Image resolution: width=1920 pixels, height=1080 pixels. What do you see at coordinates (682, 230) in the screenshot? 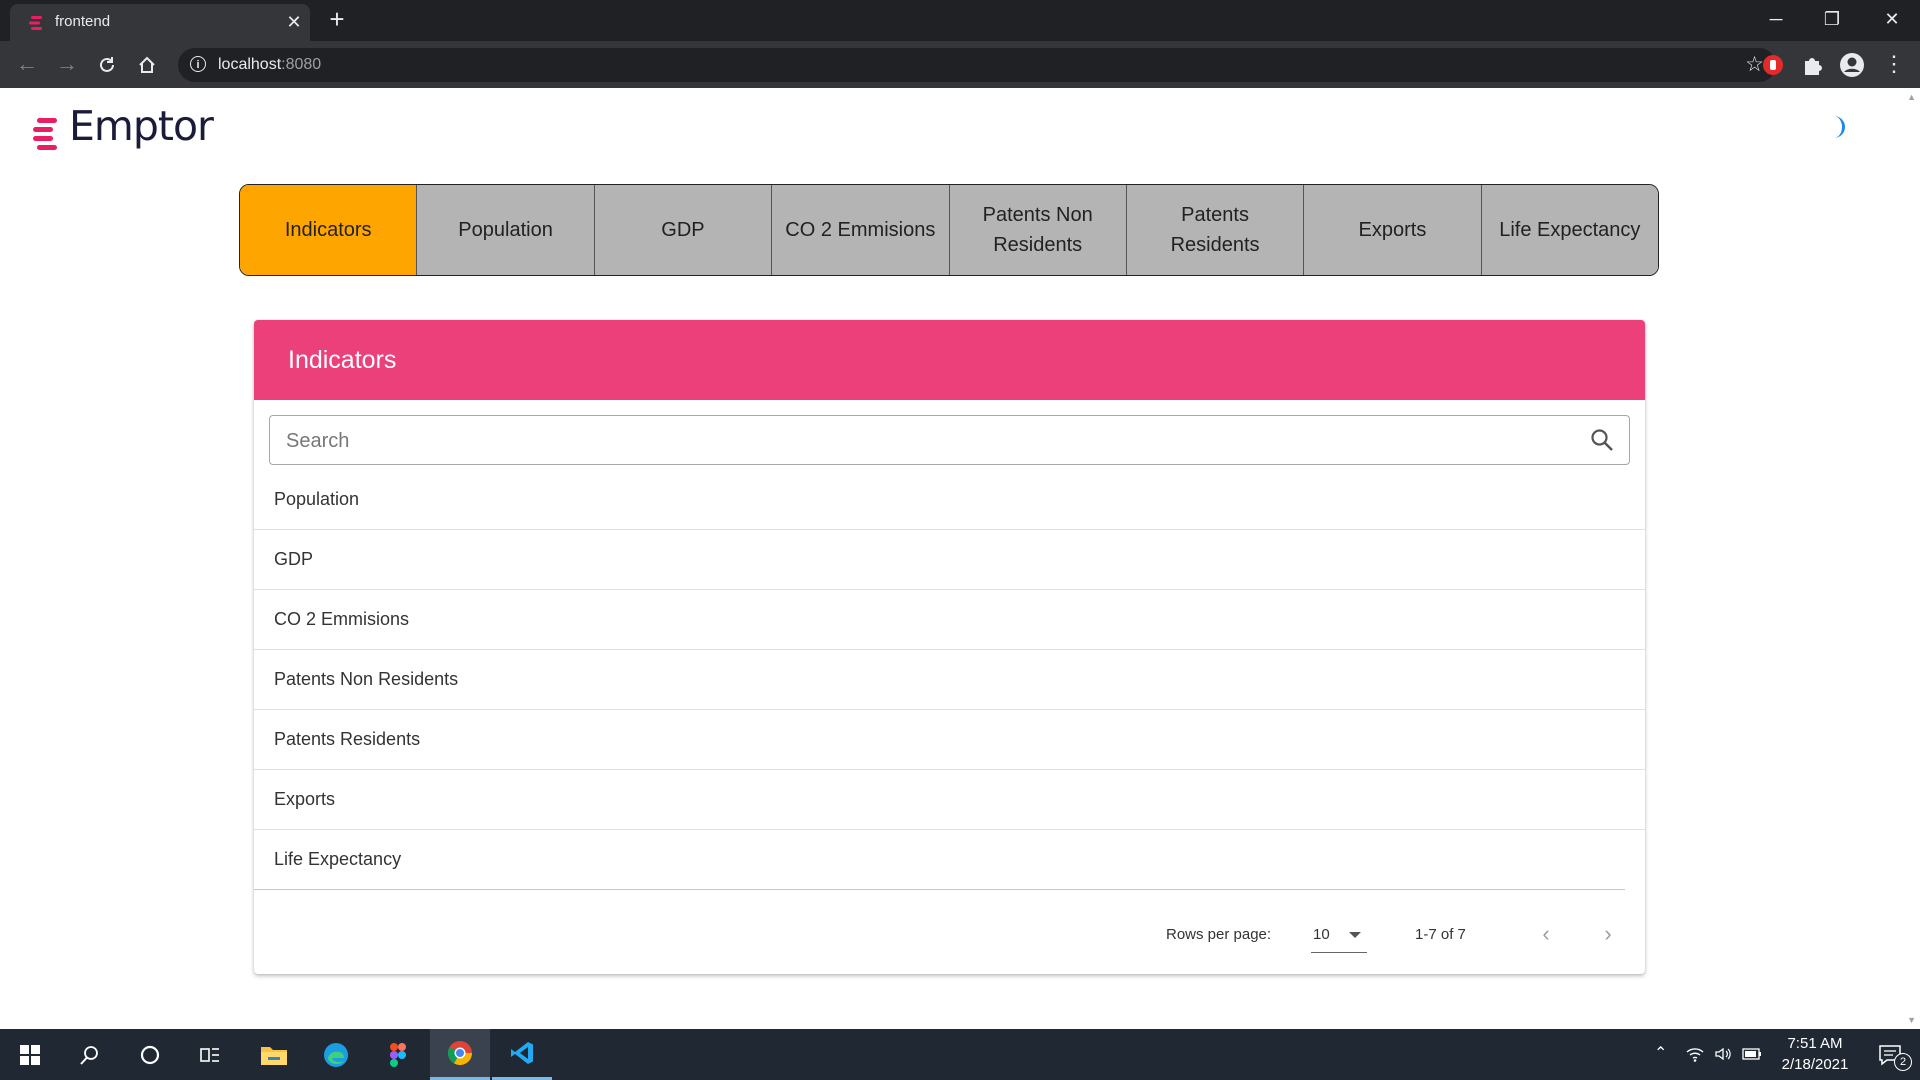
I see `tab-gdp: GDP` at bounding box center [682, 230].